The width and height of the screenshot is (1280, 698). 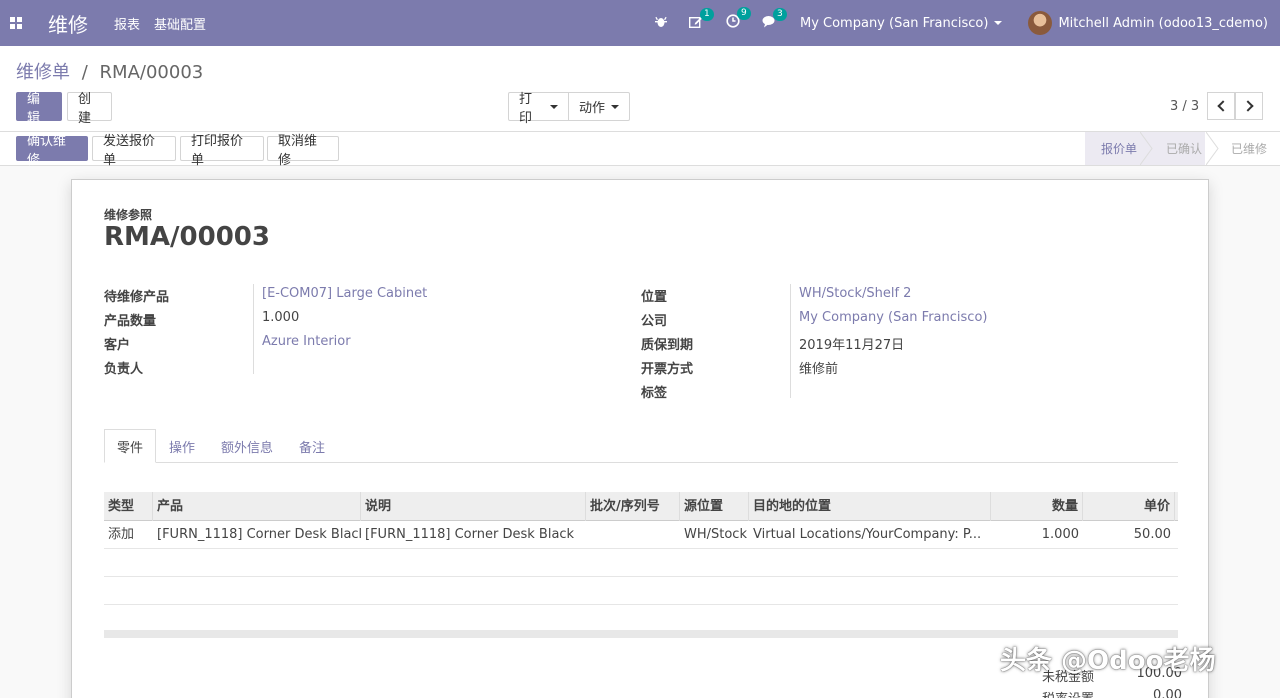 I want to click on apps-menu-icon, so click(x=16, y=23).